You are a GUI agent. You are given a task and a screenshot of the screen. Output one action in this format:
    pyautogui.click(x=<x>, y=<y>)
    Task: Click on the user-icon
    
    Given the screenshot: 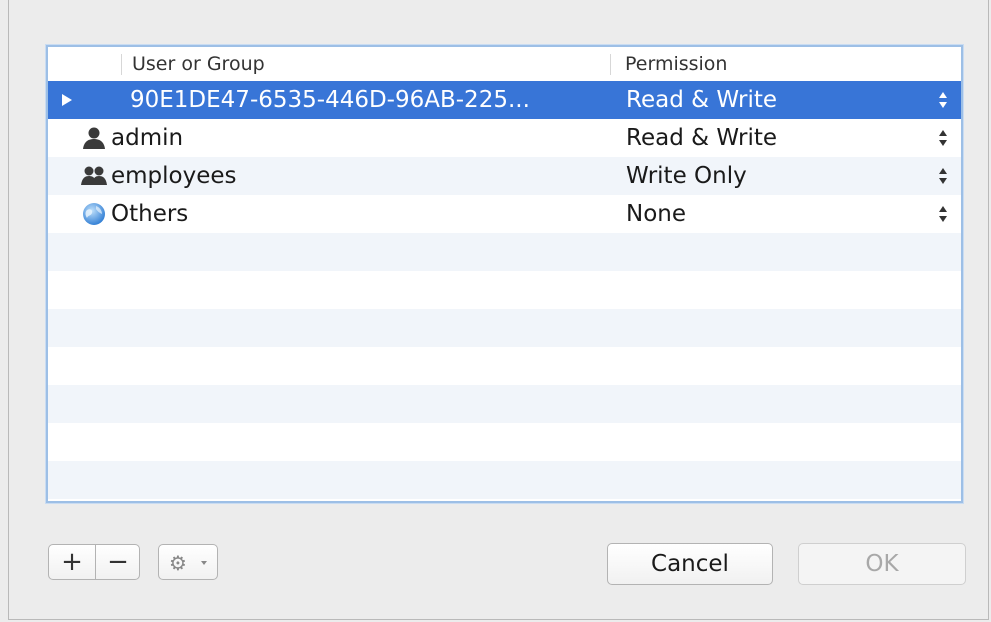 What is the action you would take?
    pyautogui.click(x=94, y=138)
    